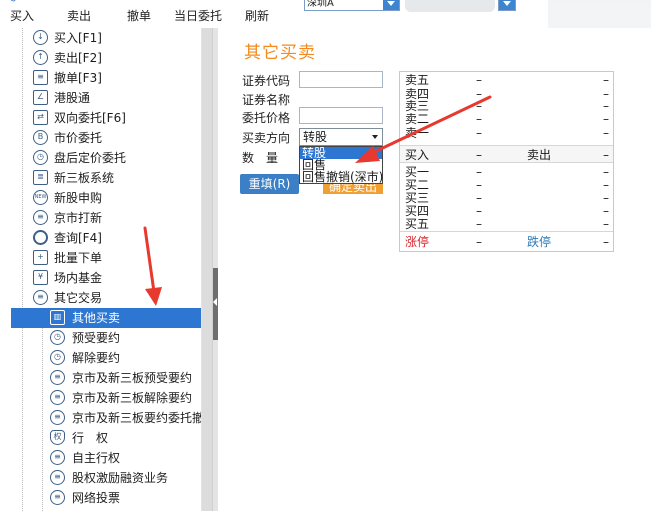 This screenshot has height=511, width=651. What do you see at coordinates (315, 137) in the screenshot?
I see `direction-select-value: 转股` at bounding box center [315, 137].